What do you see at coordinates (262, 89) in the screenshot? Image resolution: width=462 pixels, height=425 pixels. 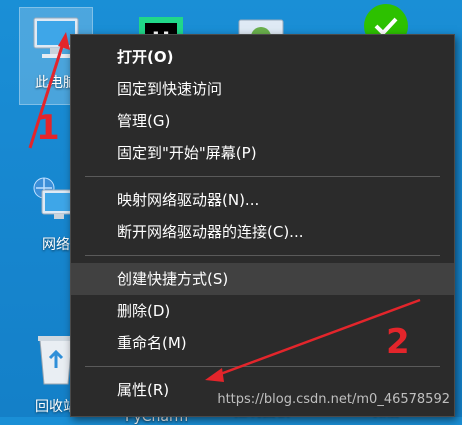 I see `menu-item-pin-quick-access: 固定到快速访问` at bounding box center [262, 89].